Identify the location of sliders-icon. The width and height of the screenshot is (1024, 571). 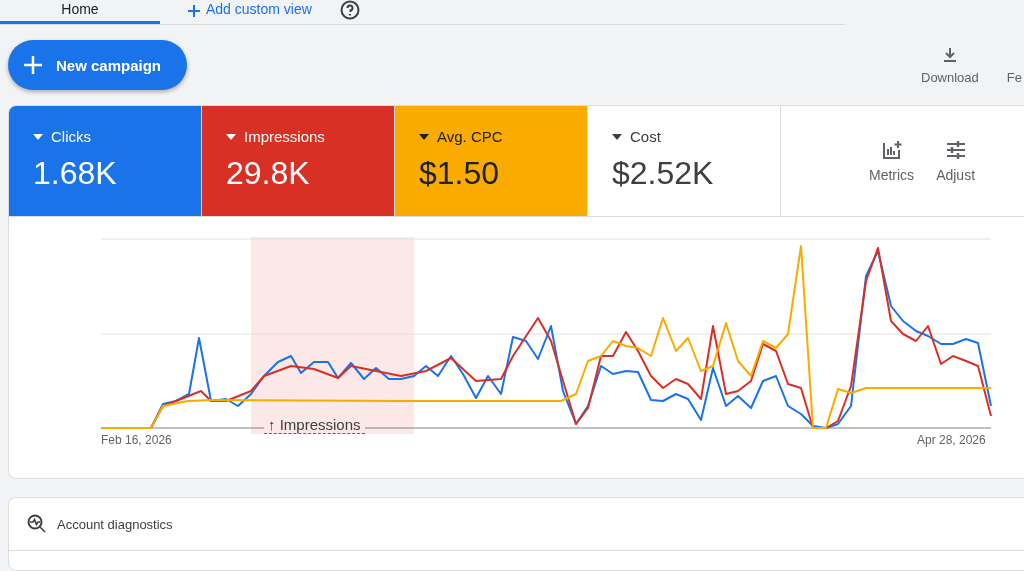
(955, 150).